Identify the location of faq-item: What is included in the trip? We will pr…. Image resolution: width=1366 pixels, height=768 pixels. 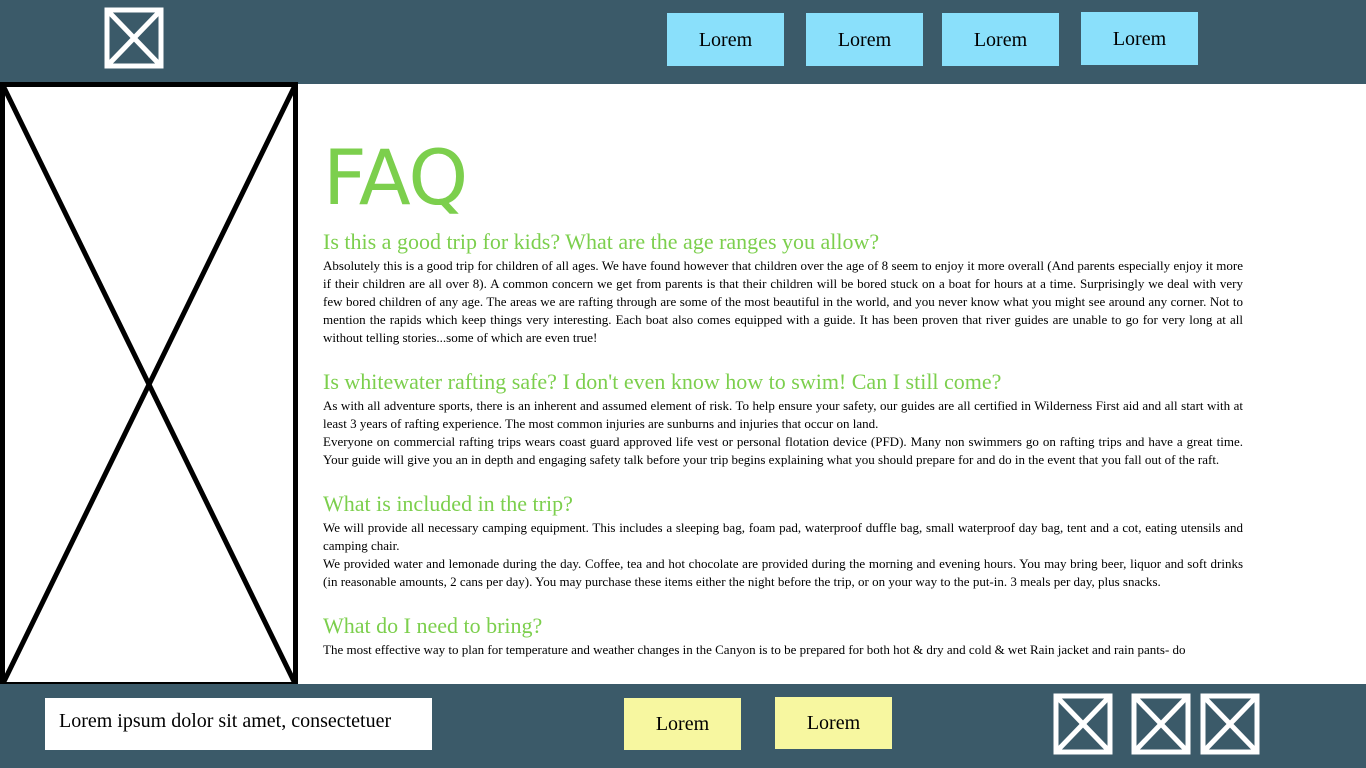
(783, 540).